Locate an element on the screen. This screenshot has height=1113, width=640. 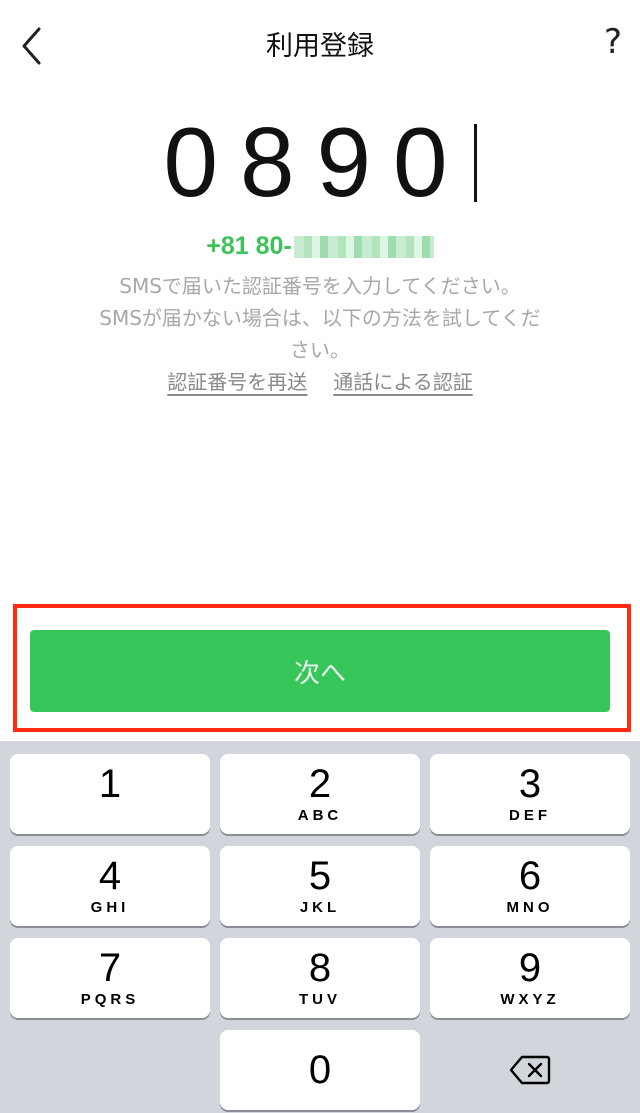
key-6: 6 MNO is located at coordinates (530, 886).